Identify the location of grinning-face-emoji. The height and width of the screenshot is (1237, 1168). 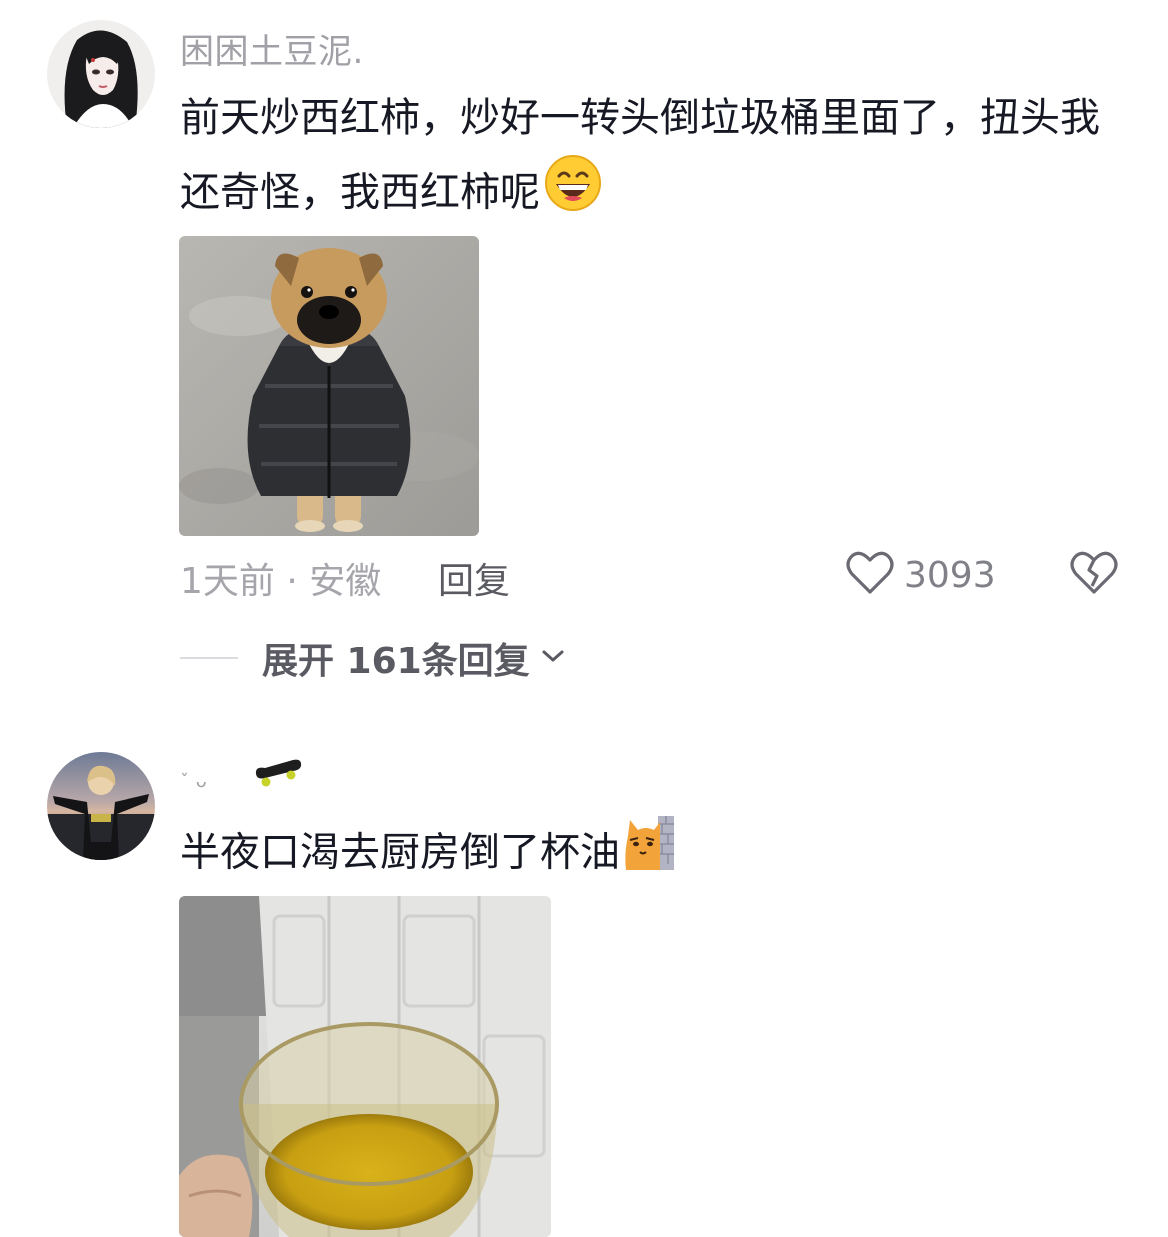
(573, 194).